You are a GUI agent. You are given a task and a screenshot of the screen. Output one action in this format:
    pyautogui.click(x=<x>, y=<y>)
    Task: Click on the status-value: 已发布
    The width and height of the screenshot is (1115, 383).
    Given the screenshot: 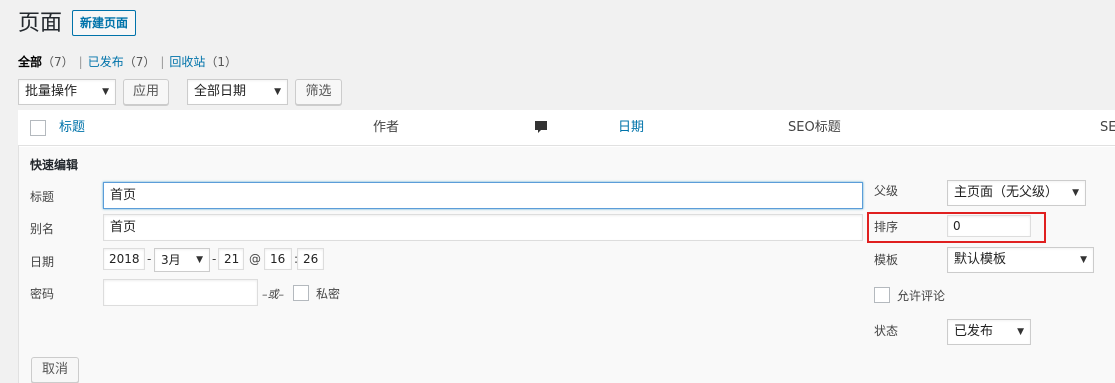 What is the action you would take?
    pyautogui.click(x=974, y=331)
    